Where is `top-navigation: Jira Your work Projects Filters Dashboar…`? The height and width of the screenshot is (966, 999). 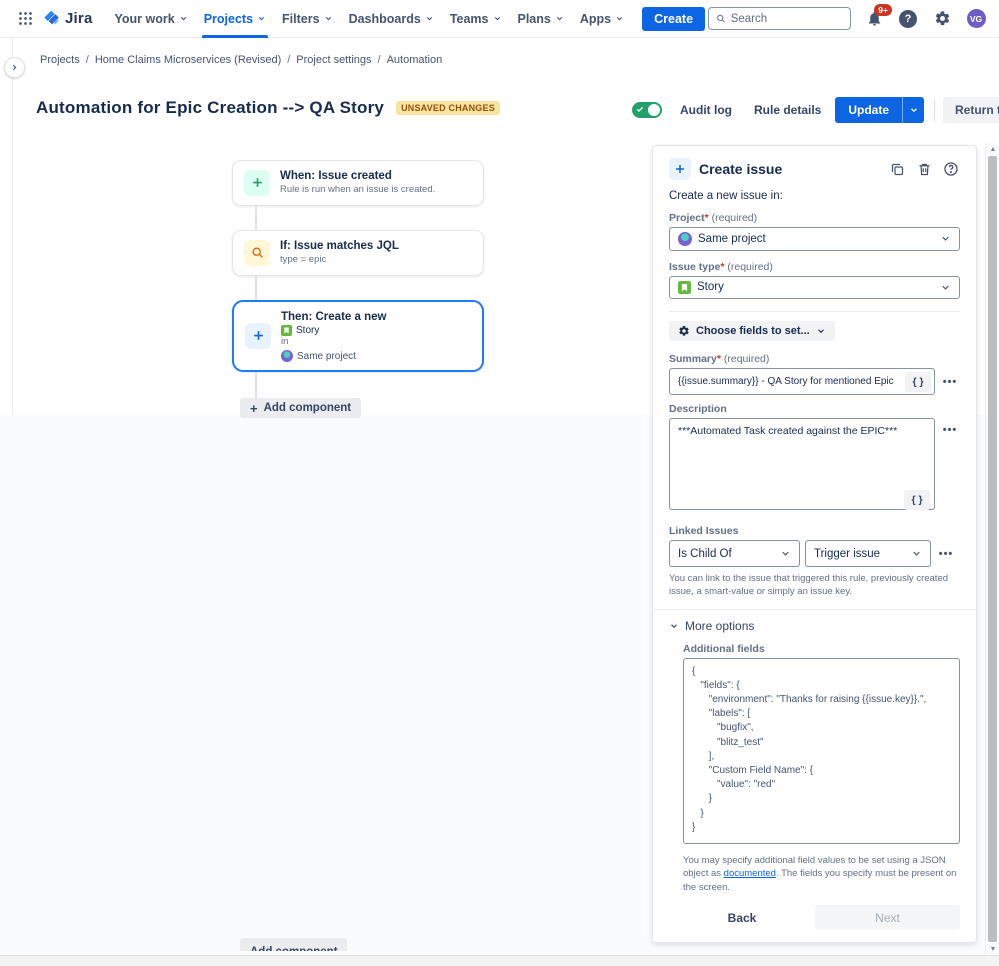
top-navigation: Jira Your work Projects Filters Dashboar… is located at coordinates (499, 19).